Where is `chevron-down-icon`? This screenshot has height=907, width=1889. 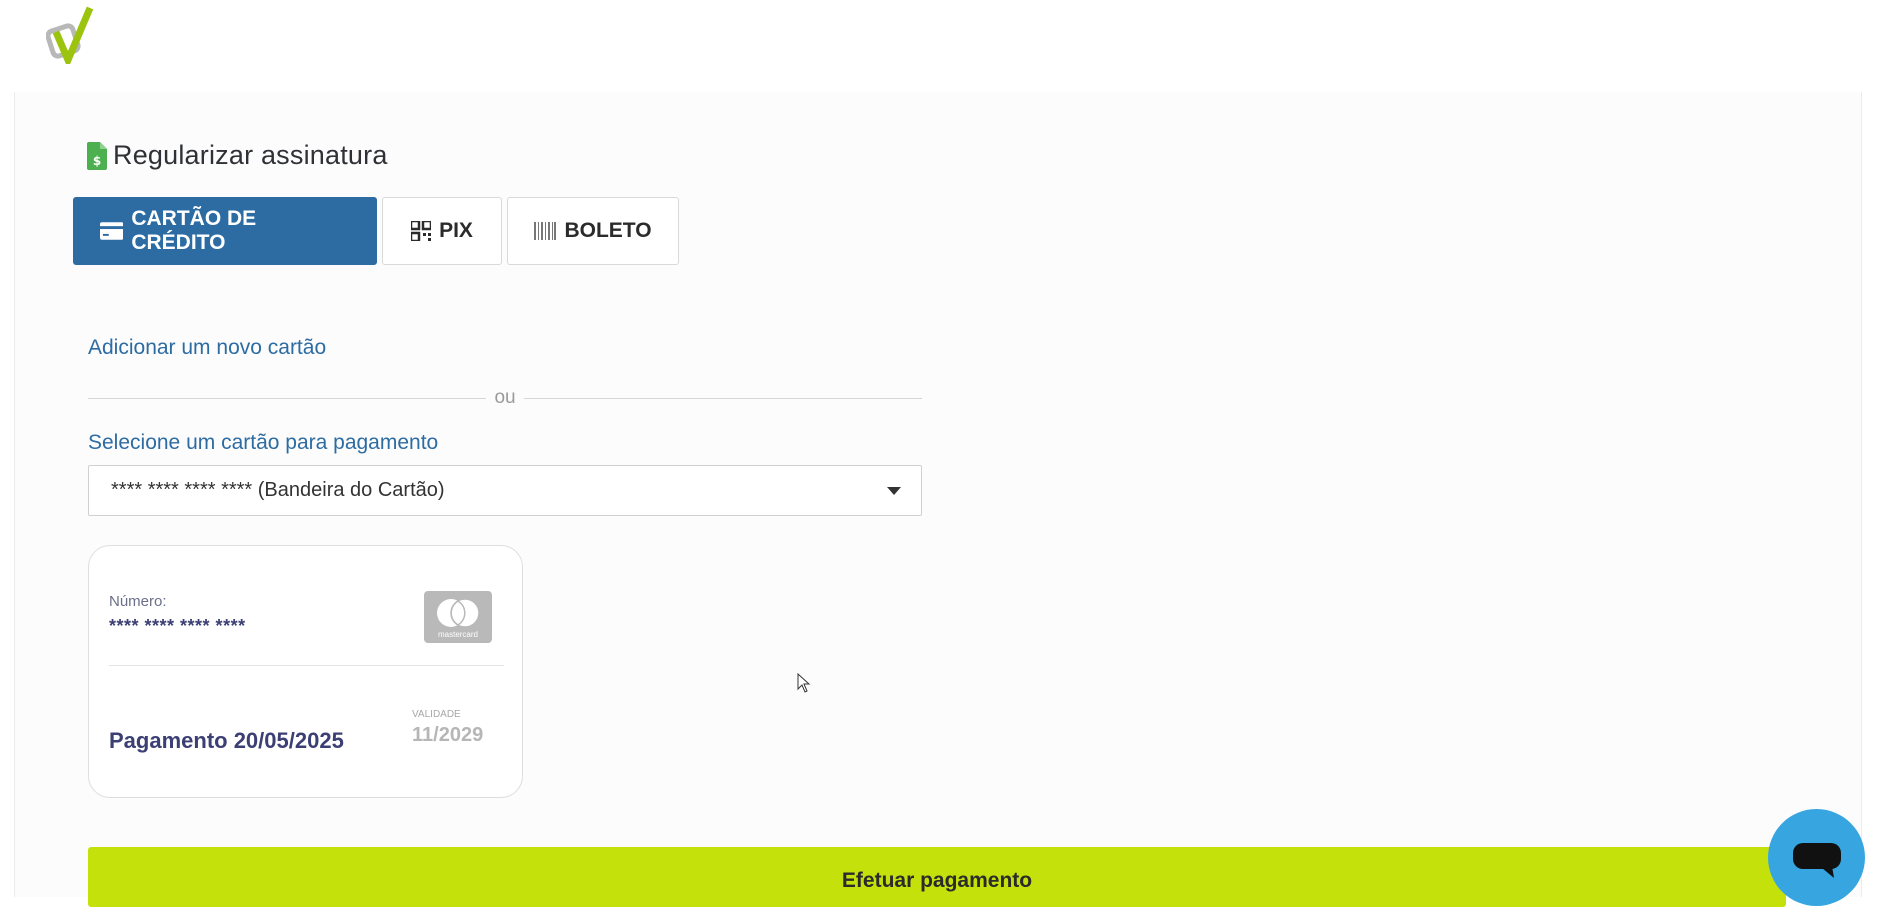
chevron-down-icon is located at coordinates (894, 491).